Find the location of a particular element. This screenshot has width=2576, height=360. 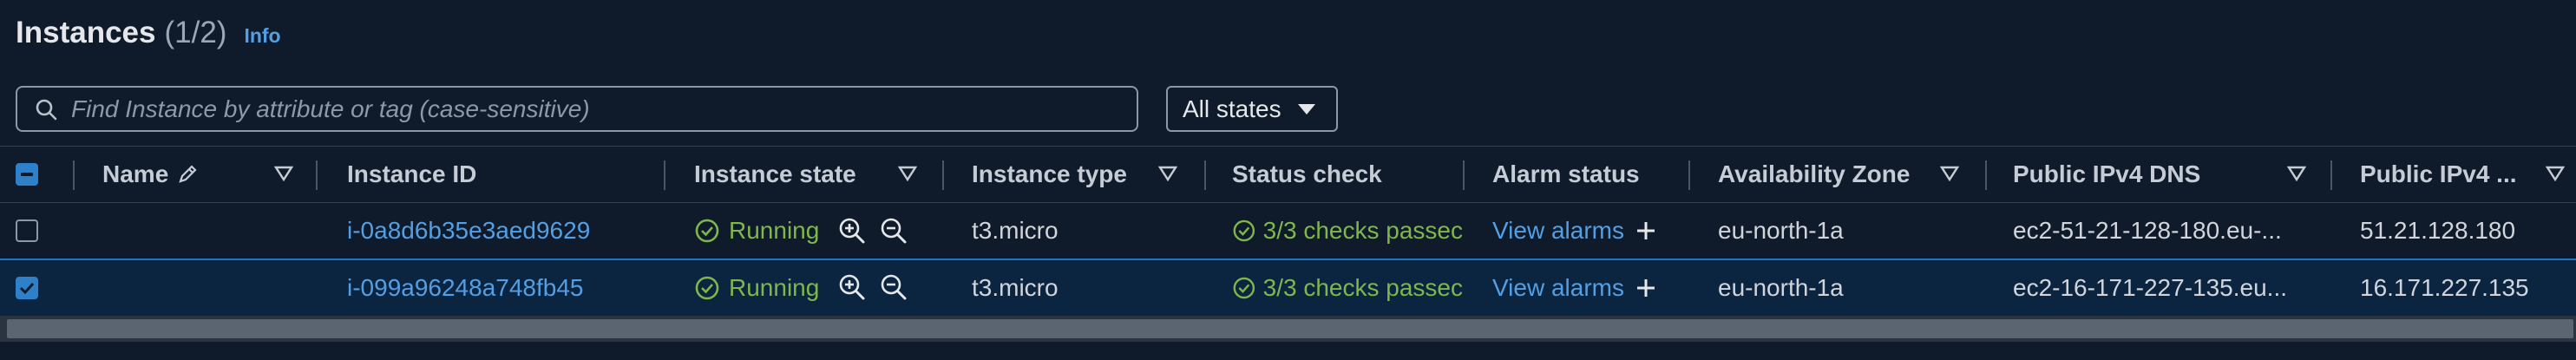

select-all-cell is located at coordinates (27, 174).